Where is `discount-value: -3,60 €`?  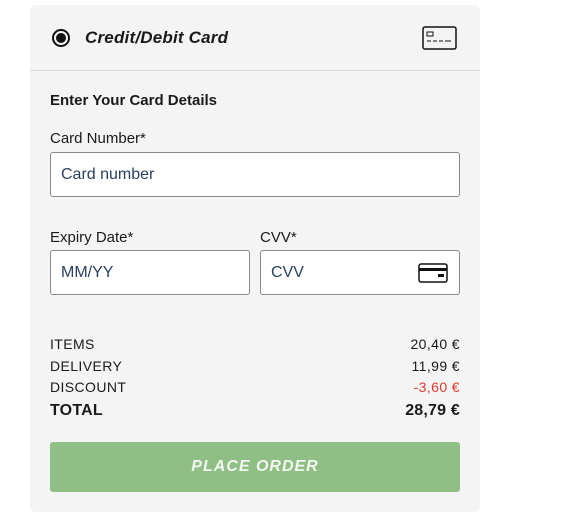
discount-value: -3,60 € is located at coordinates (436, 387).